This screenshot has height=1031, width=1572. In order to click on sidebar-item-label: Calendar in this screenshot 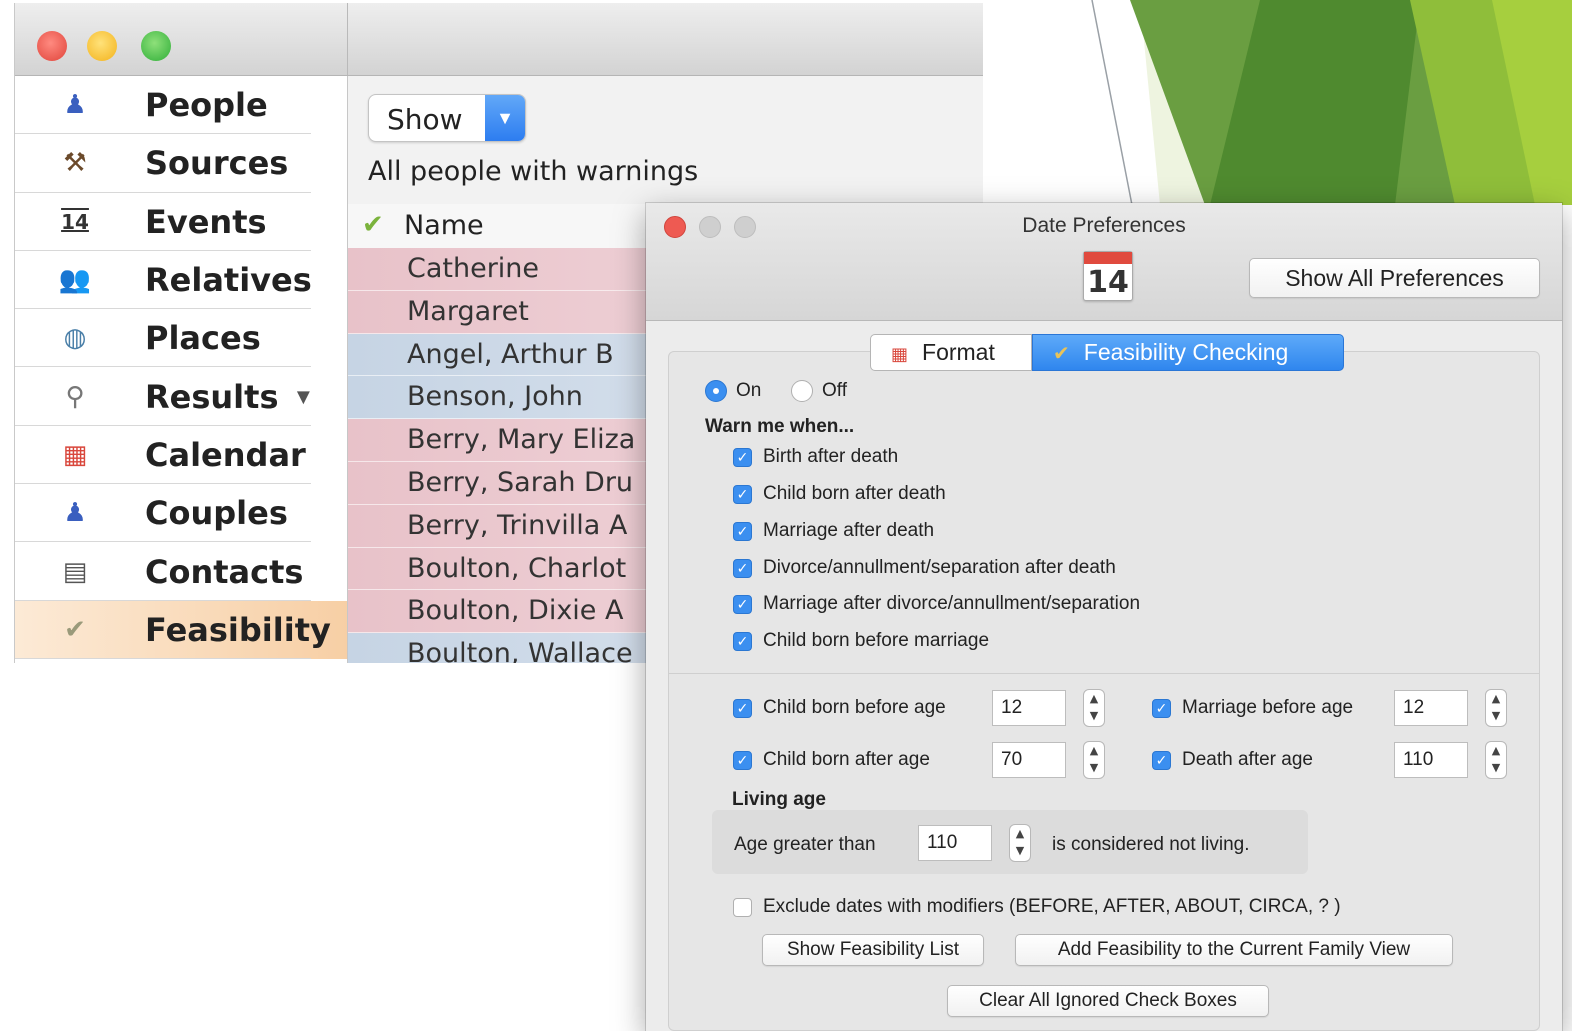, I will do `click(225, 454)`.